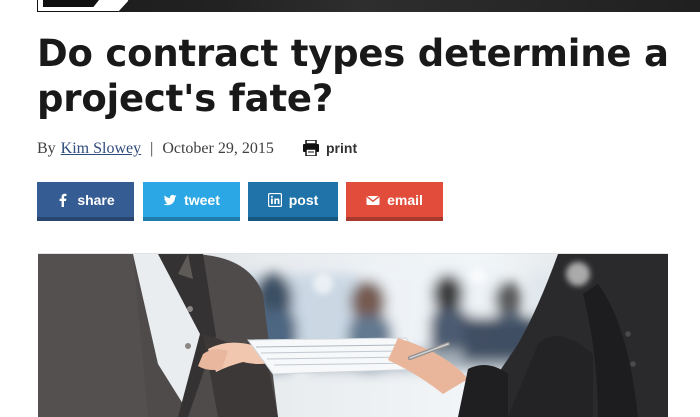 This screenshot has width=700, height=417. Describe the element at coordinates (342, 148) in the screenshot. I see `print-label: print` at that location.